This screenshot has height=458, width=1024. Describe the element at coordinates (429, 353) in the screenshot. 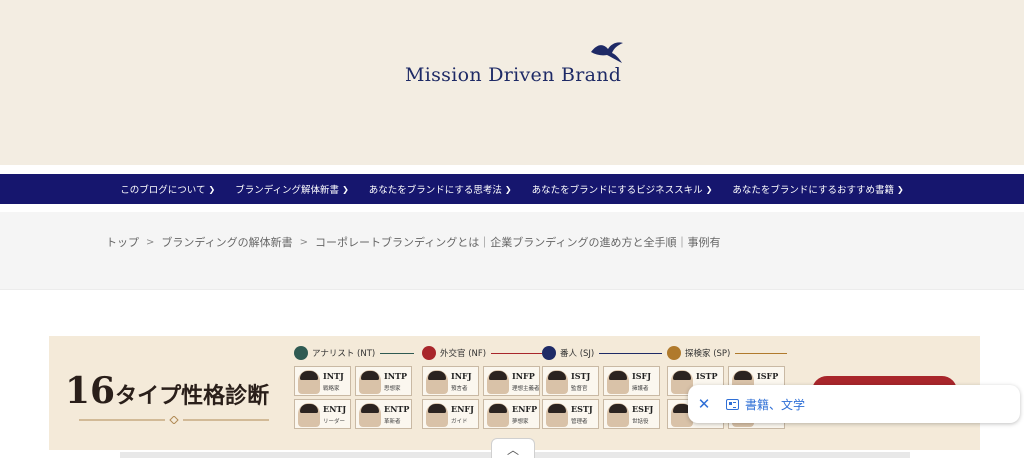

I see `heart-icon` at that location.